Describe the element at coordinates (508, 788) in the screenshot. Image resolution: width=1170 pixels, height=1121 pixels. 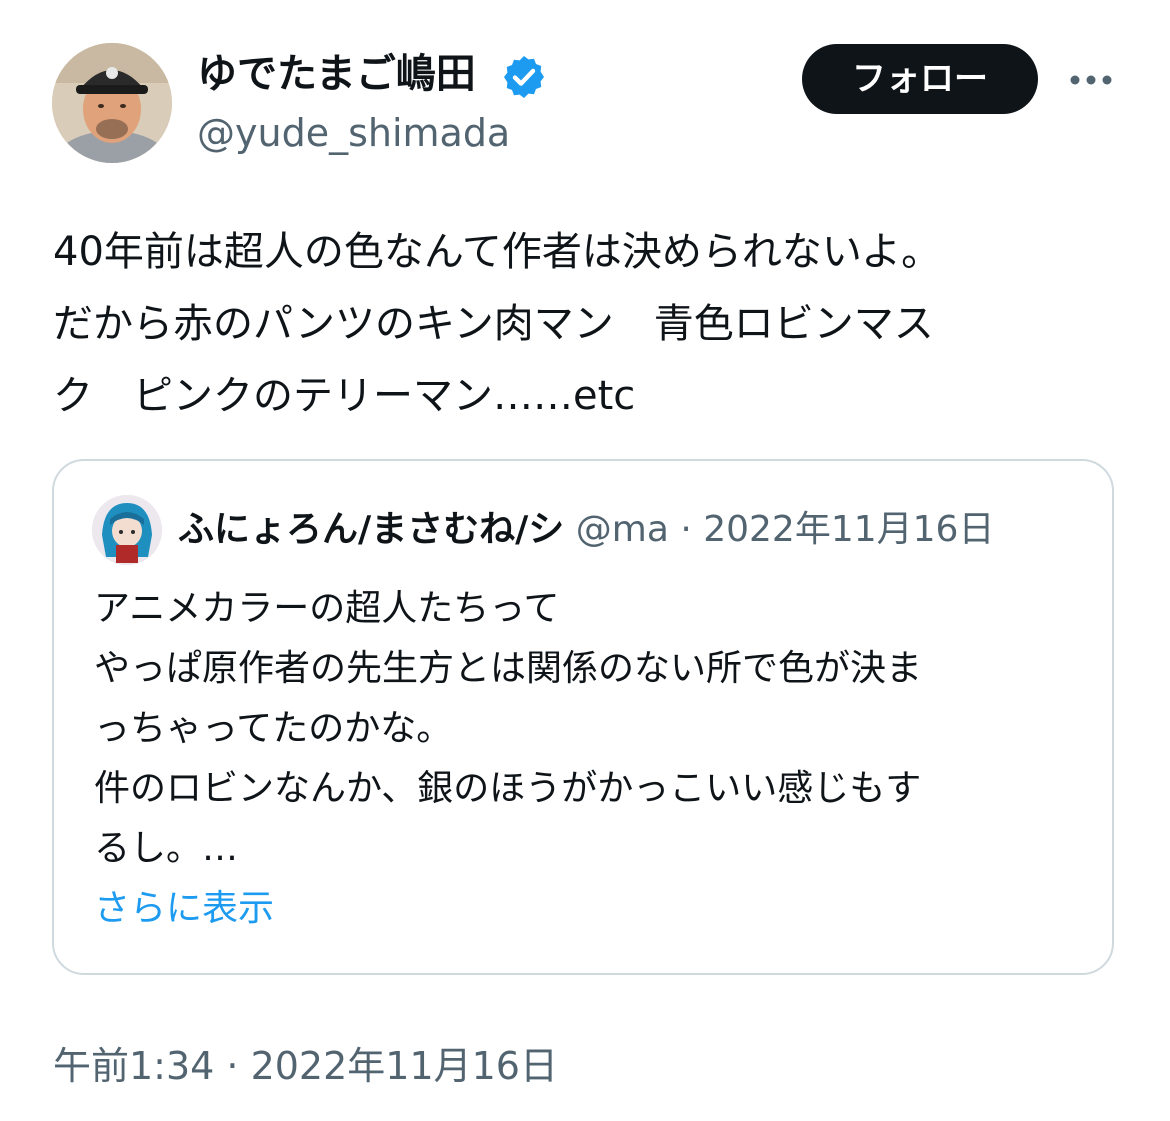
I see `quote-text-line: 件のロビンなんか、銀のほうがかっこいい感じもす` at that location.